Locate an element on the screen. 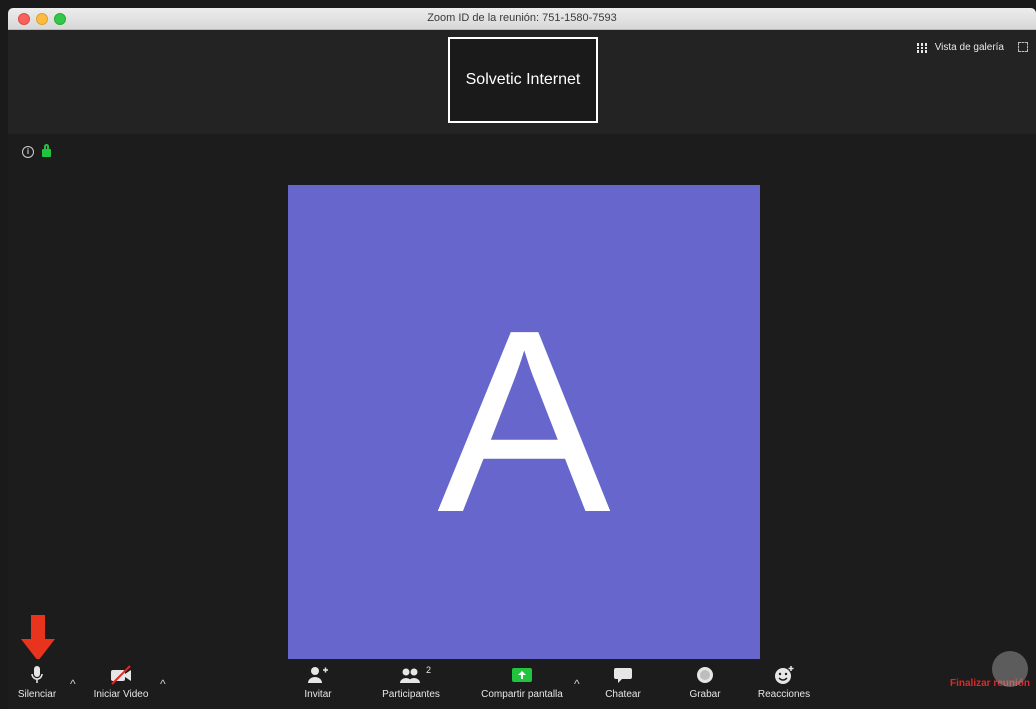 This screenshot has height=709, width=1036. chat-button: Chatear is located at coordinates (623, 682).